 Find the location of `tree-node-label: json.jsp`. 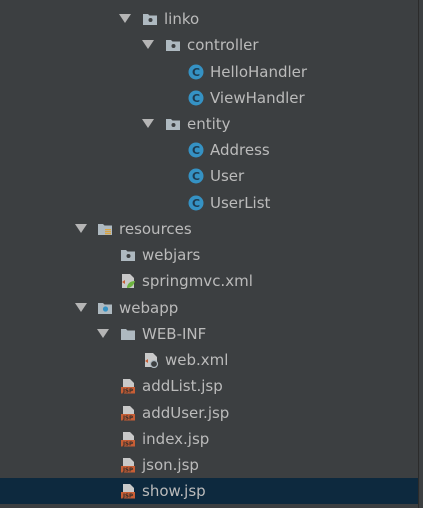

tree-node-label: json.jsp is located at coordinates (170, 465).